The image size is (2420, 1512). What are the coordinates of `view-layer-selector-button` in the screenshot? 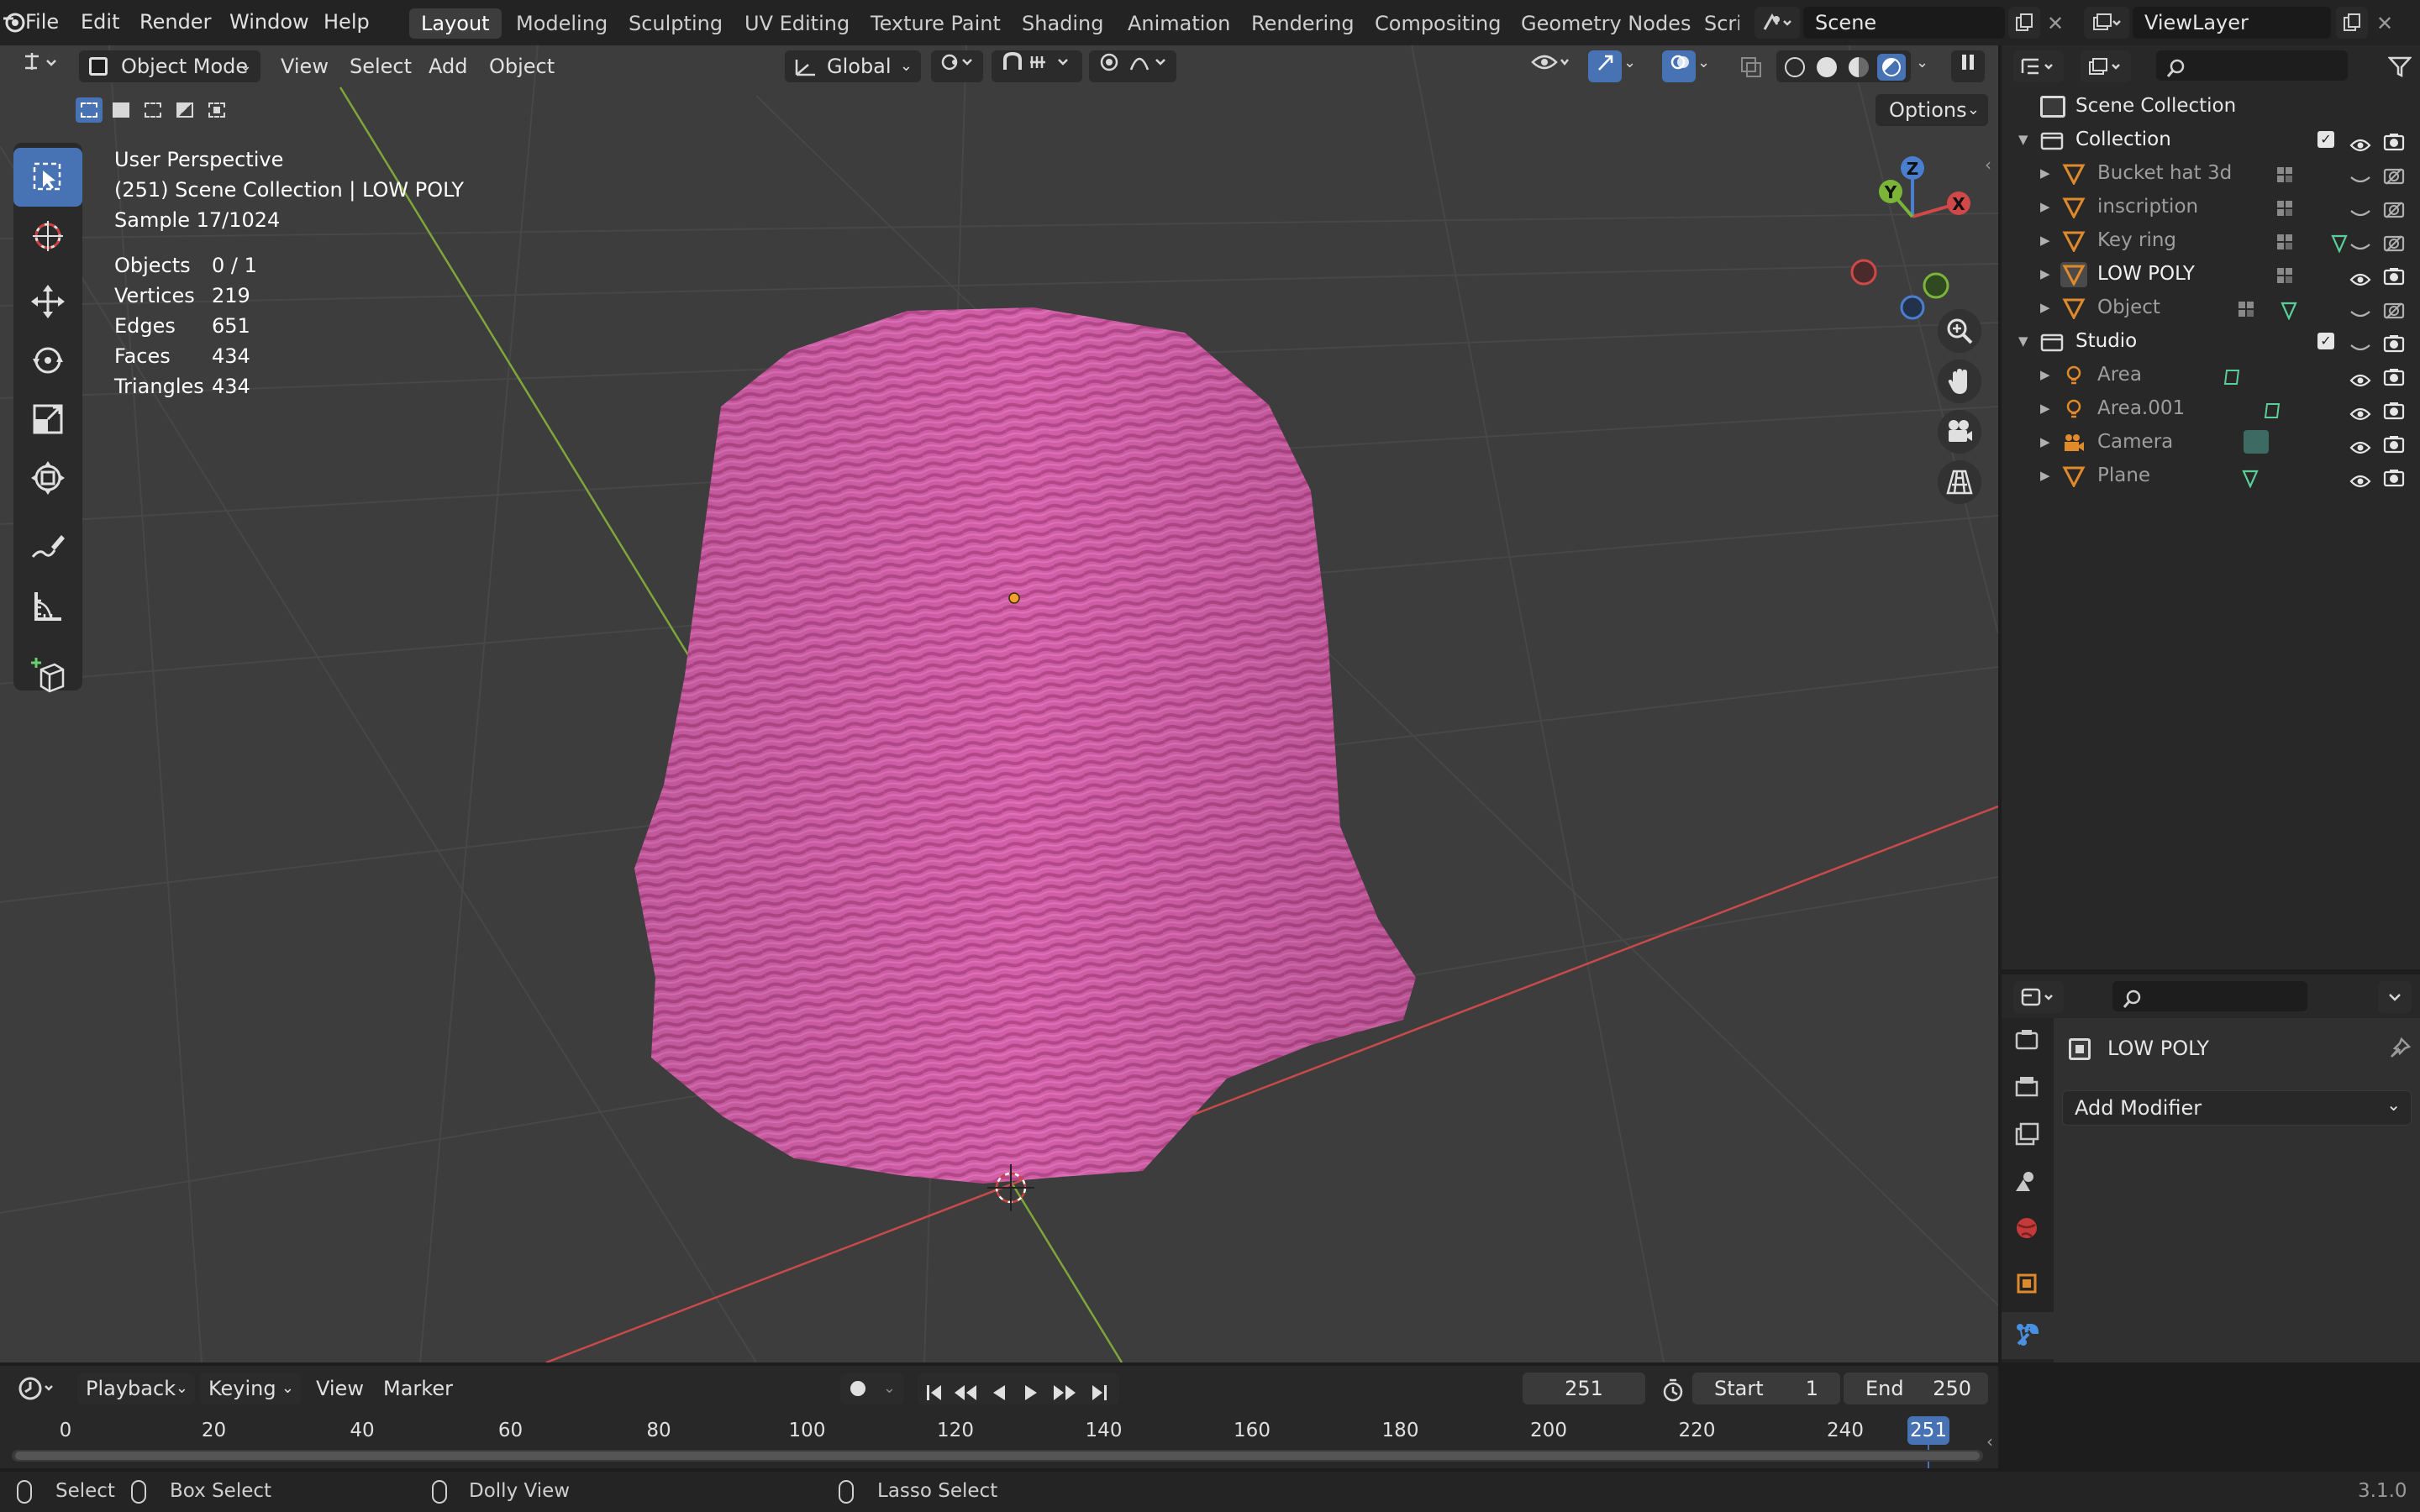 It's located at (2106, 23).